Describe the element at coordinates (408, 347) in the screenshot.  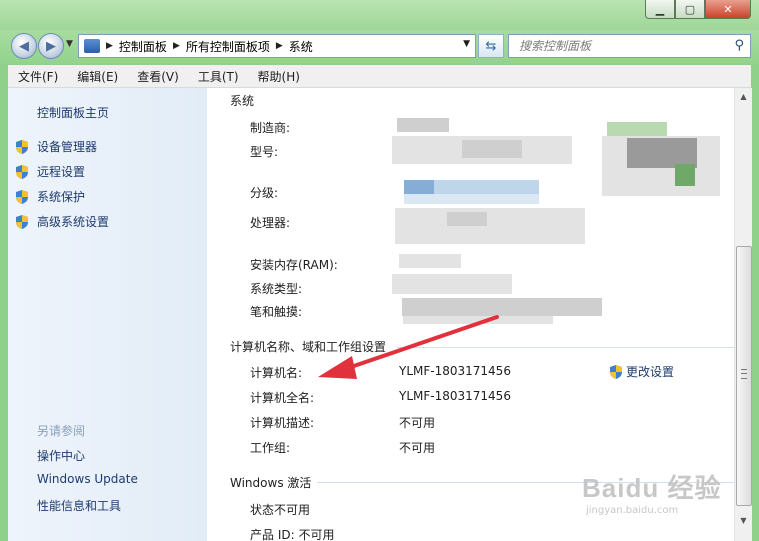
I see `annotation-arrow-icon` at that location.